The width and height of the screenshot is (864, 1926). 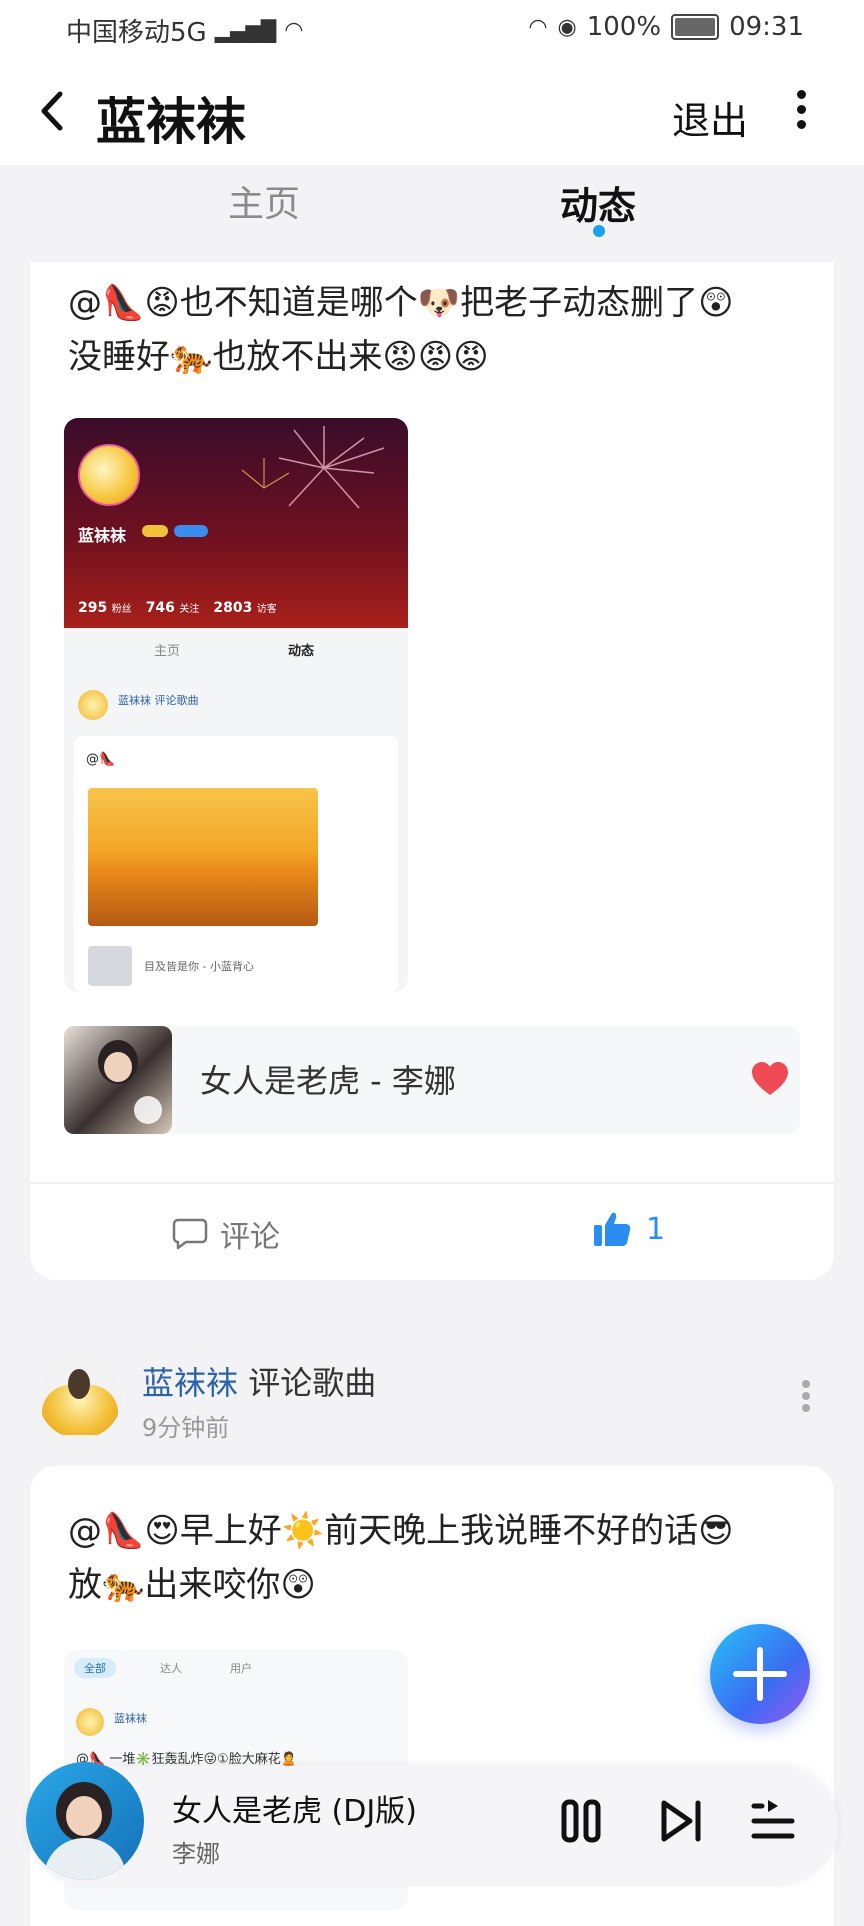 I want to click on eye-icon: ◉, so click(x=567, y=27).